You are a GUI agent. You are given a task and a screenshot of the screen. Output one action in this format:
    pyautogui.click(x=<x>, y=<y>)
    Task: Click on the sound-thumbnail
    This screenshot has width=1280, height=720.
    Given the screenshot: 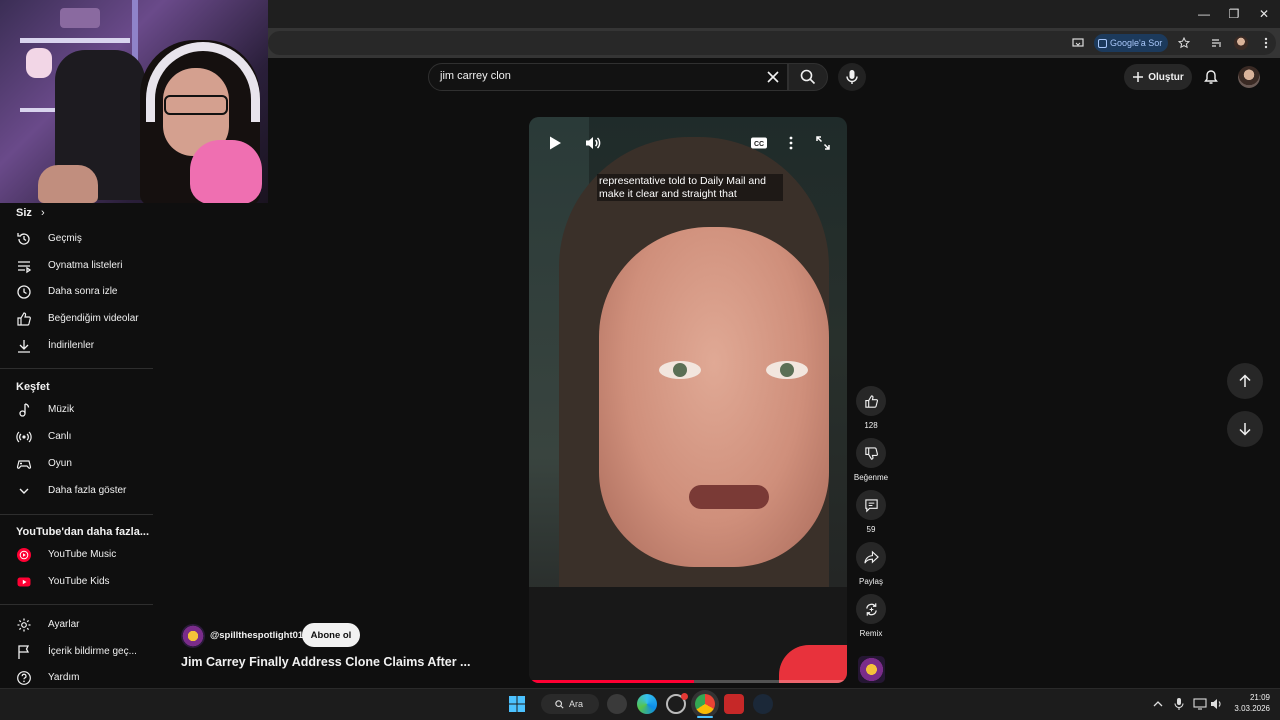 What is the action you would take?
    pyautogui.click(x=871, y=669)
    